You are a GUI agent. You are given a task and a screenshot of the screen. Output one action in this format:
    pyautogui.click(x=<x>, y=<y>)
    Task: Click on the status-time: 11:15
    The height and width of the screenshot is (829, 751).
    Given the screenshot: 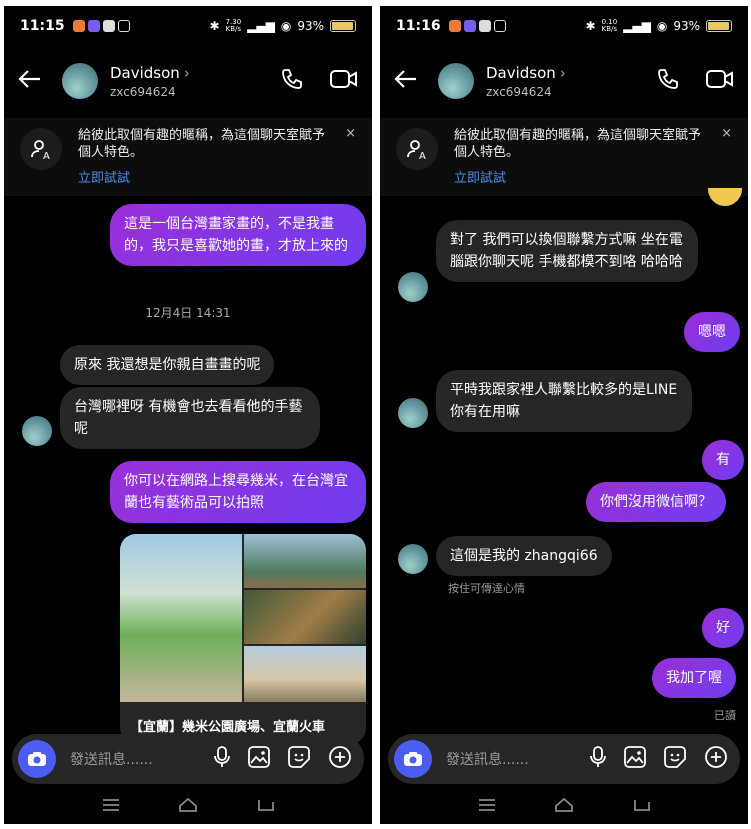 What is the action you would take?
    pyautogui.click(x=42, y=26)
    